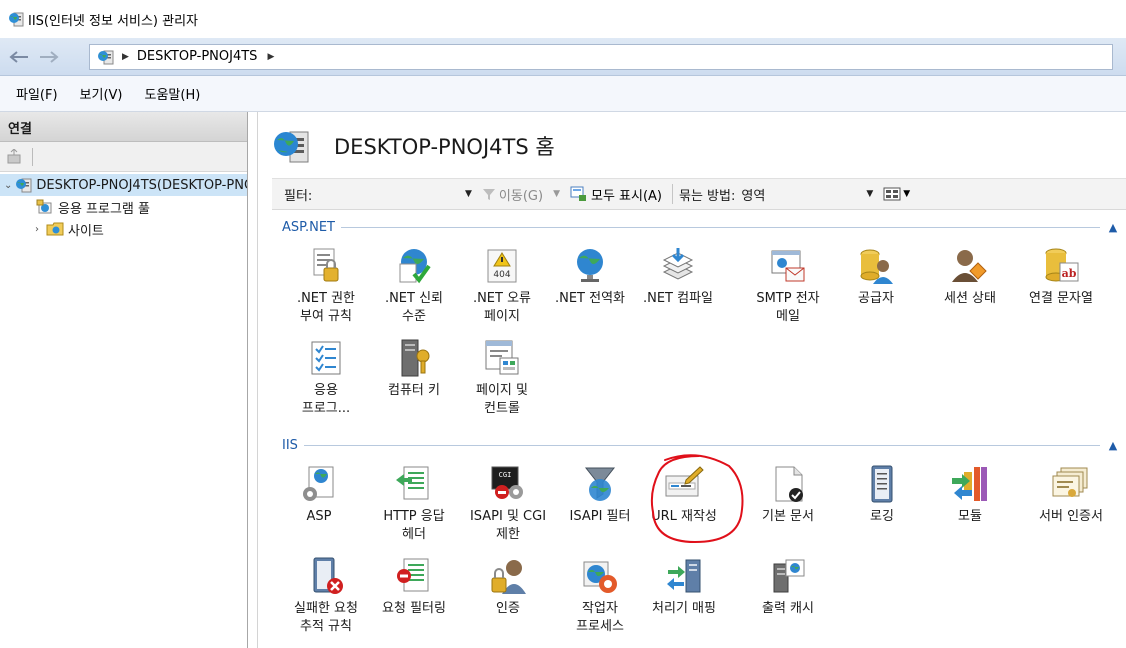 The width and height of the screenshot is (1126, 648). Describe the element at coordinates (1069, 273) in the screenshot. I see `svg-text: ab` at that location.